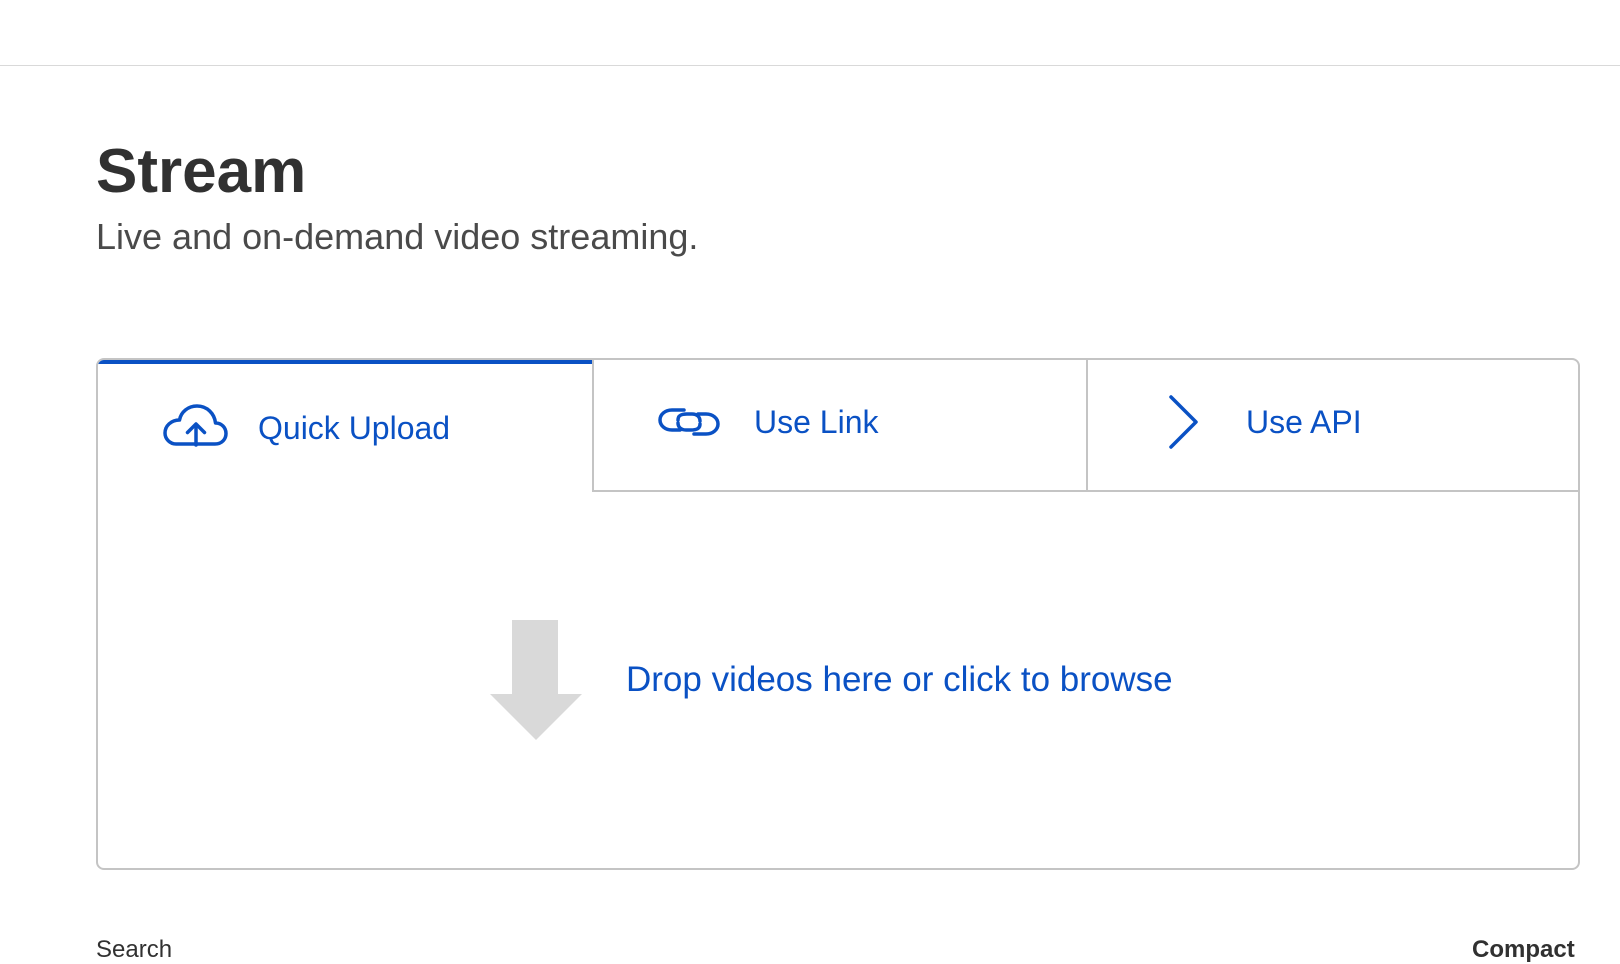 This screenshot has height=964, width=1620. What do you see at coordinates (1184, 424) in the screenshot?
I see `chevron-right-icon` at bounding box center [1184, 424].